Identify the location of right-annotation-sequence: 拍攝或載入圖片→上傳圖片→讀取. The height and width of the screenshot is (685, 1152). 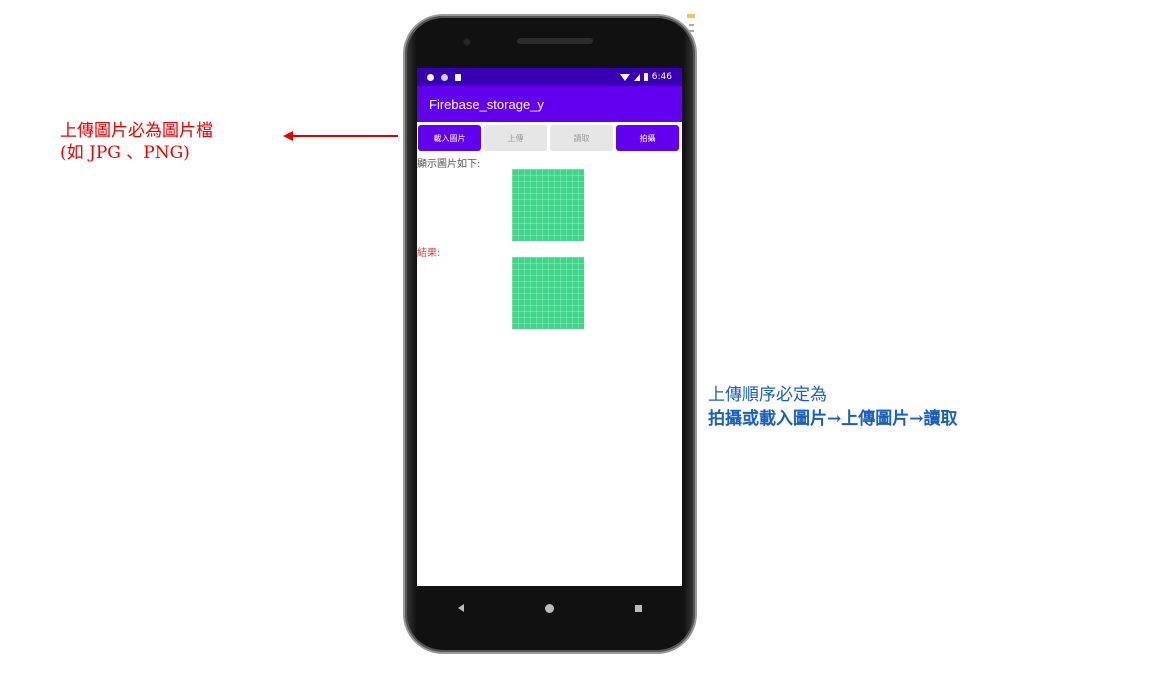
(833, 419).